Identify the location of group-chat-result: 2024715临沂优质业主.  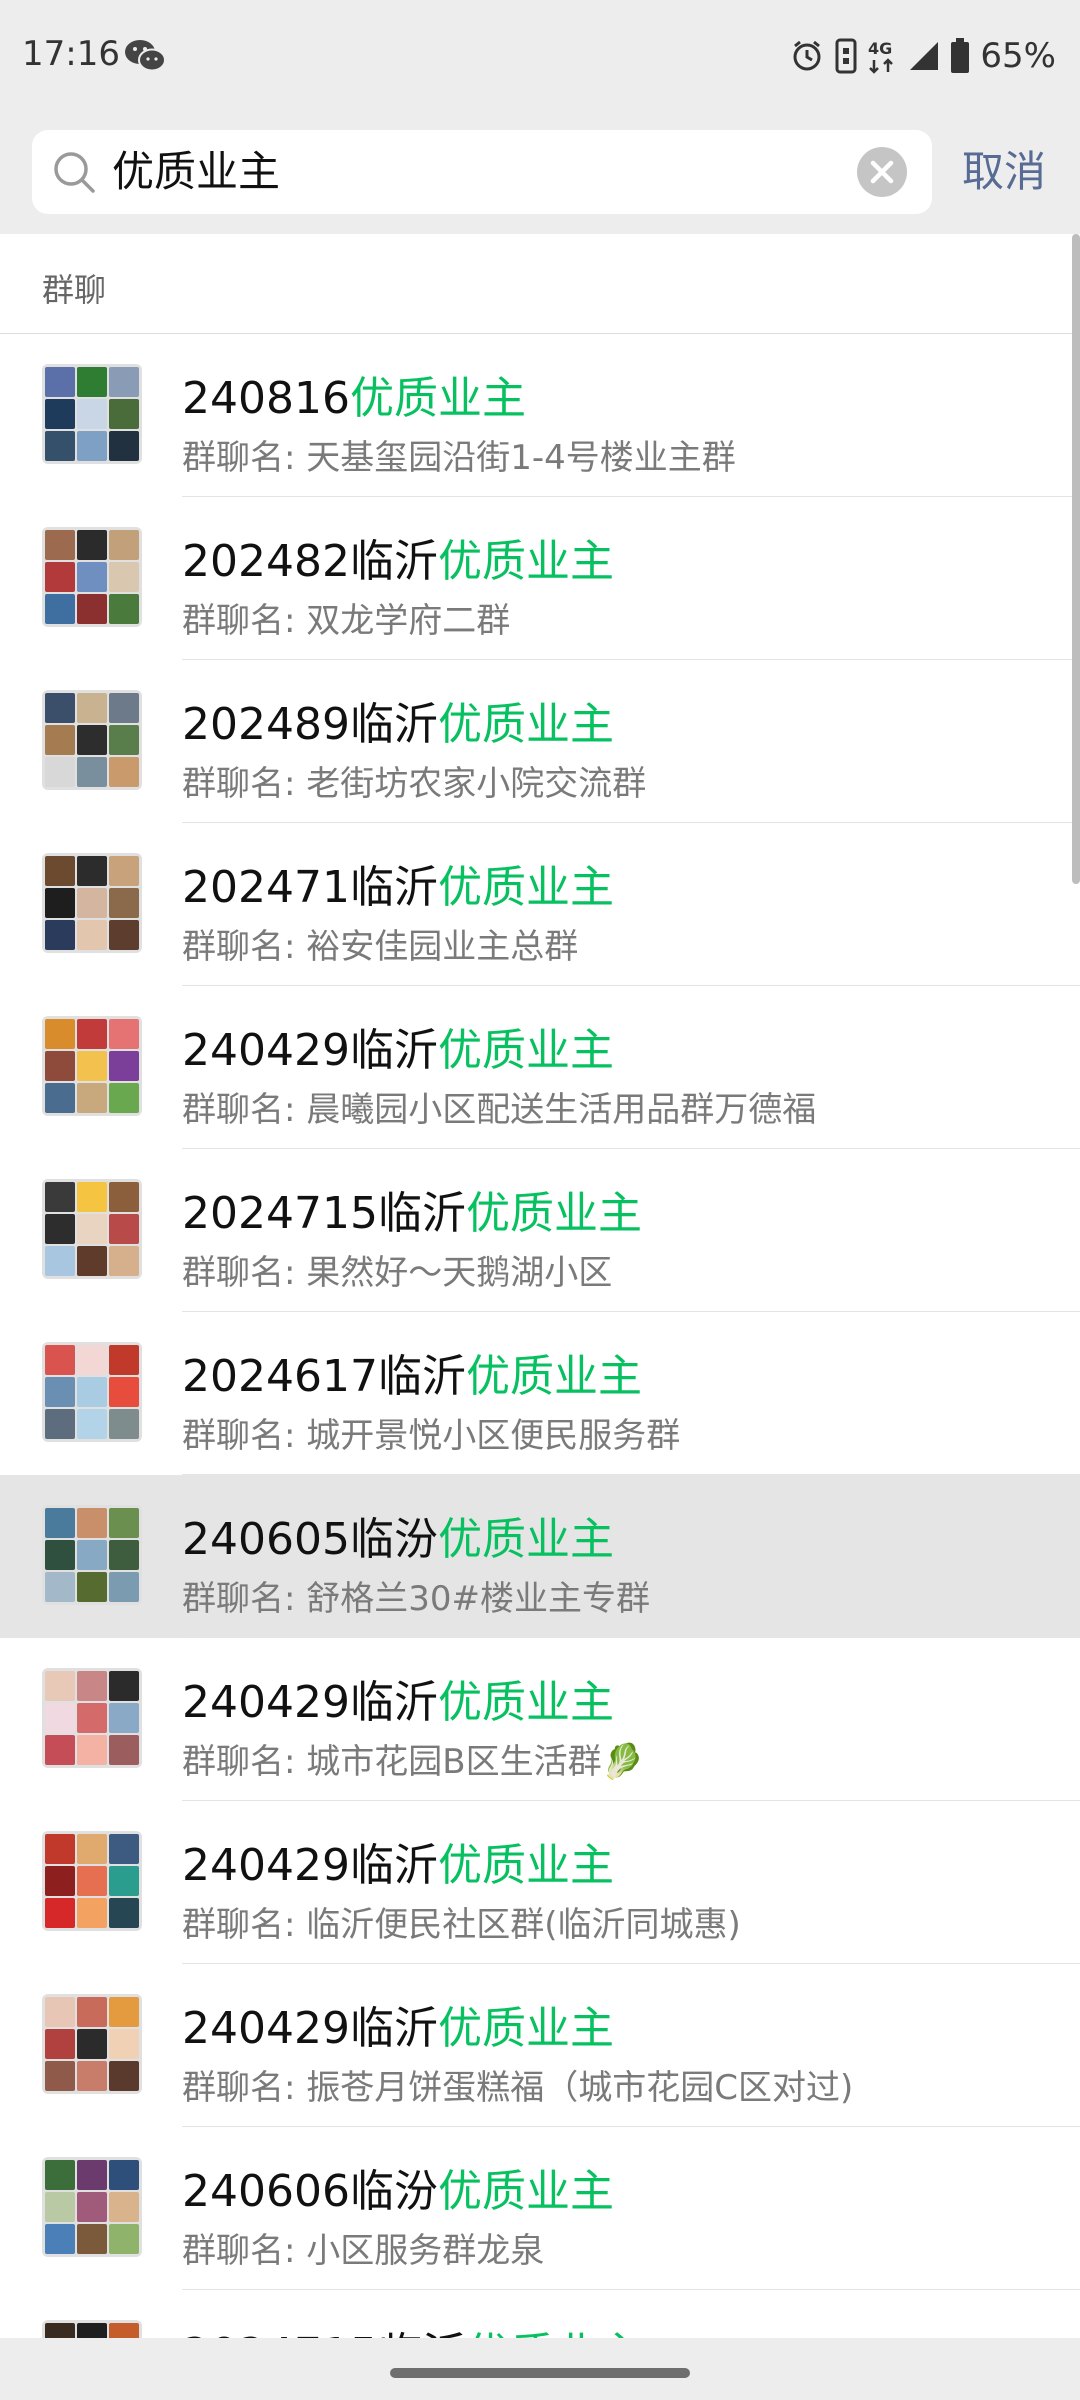
(540, 2314).